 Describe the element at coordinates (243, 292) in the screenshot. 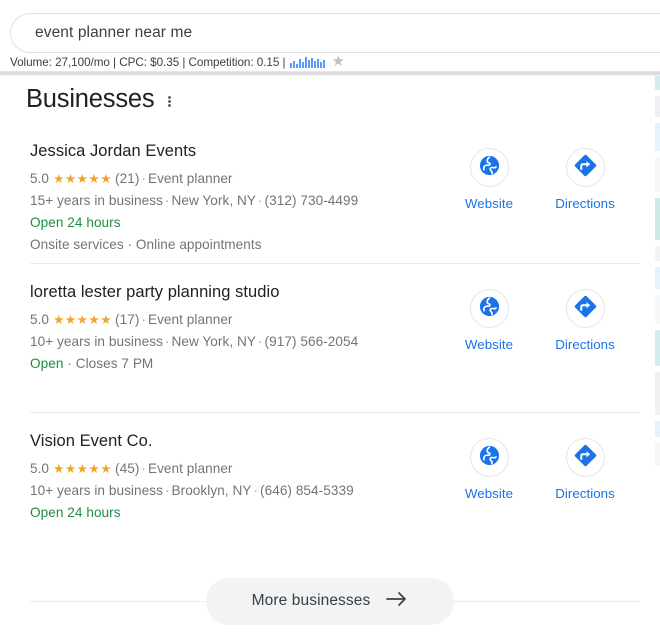

I see `business-name: loretta lester party planning studio` at that location.